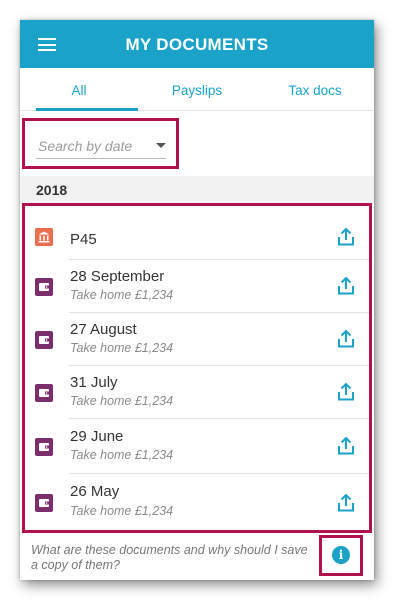  Describe the element at coordinates (79, 89) in the screenshot. I see `tab-all: All` at that location.